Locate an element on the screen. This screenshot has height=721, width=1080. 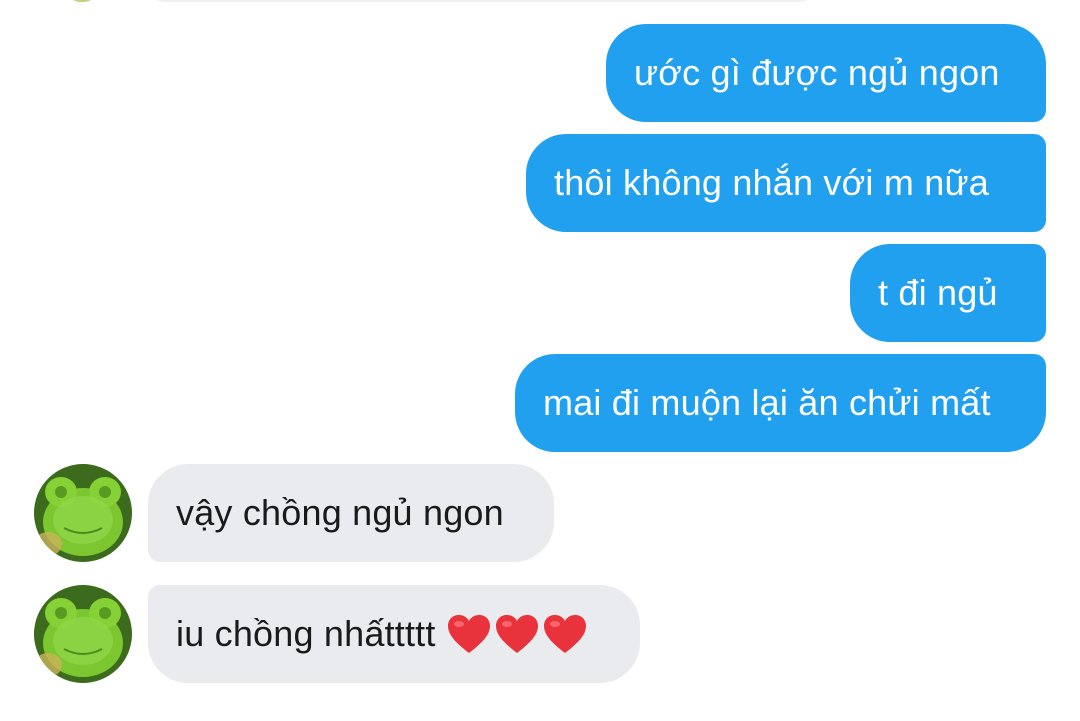
previous-avatar-fragment is located at coordinates (82, 1).